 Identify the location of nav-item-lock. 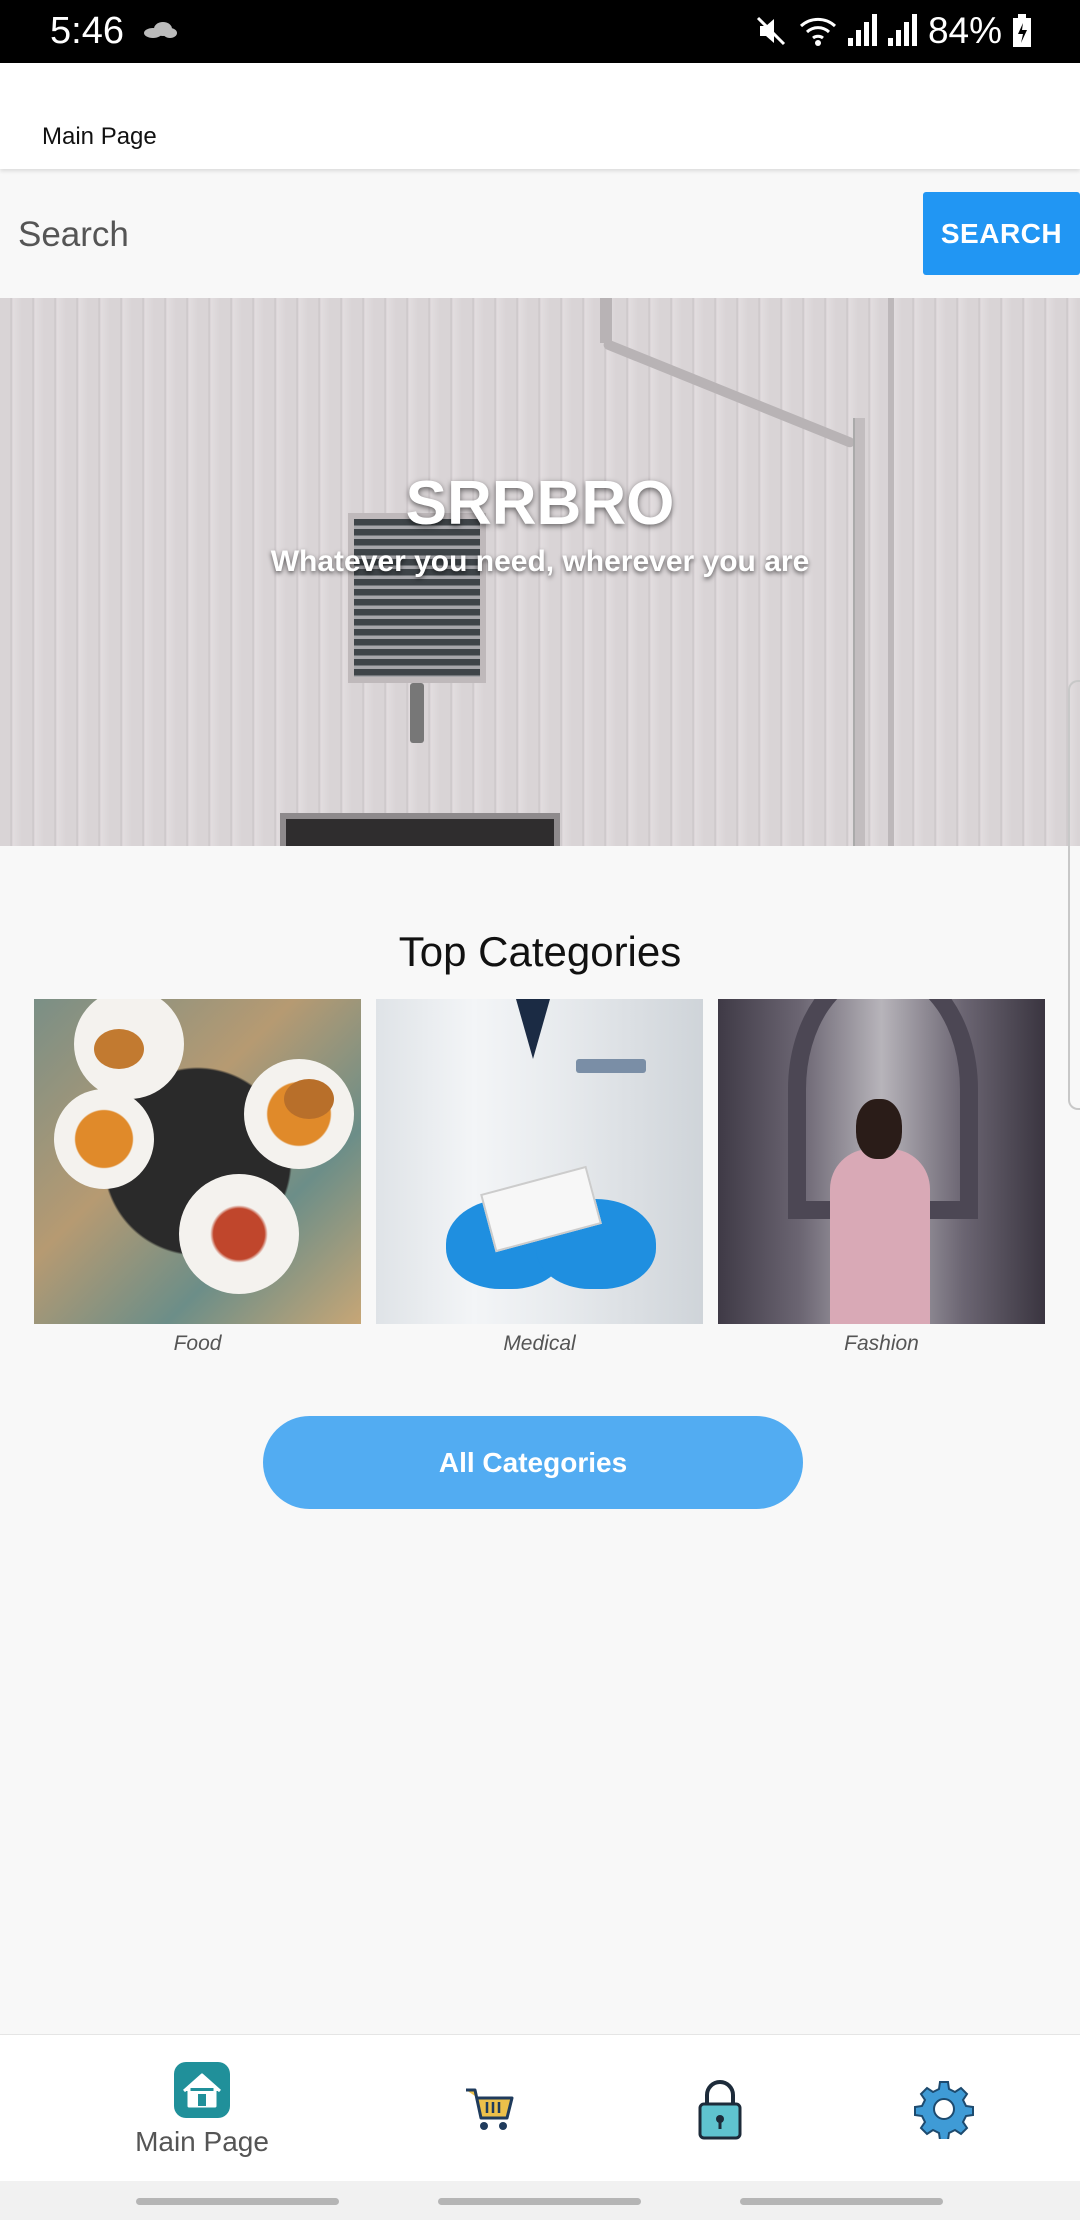
(720, 2108).